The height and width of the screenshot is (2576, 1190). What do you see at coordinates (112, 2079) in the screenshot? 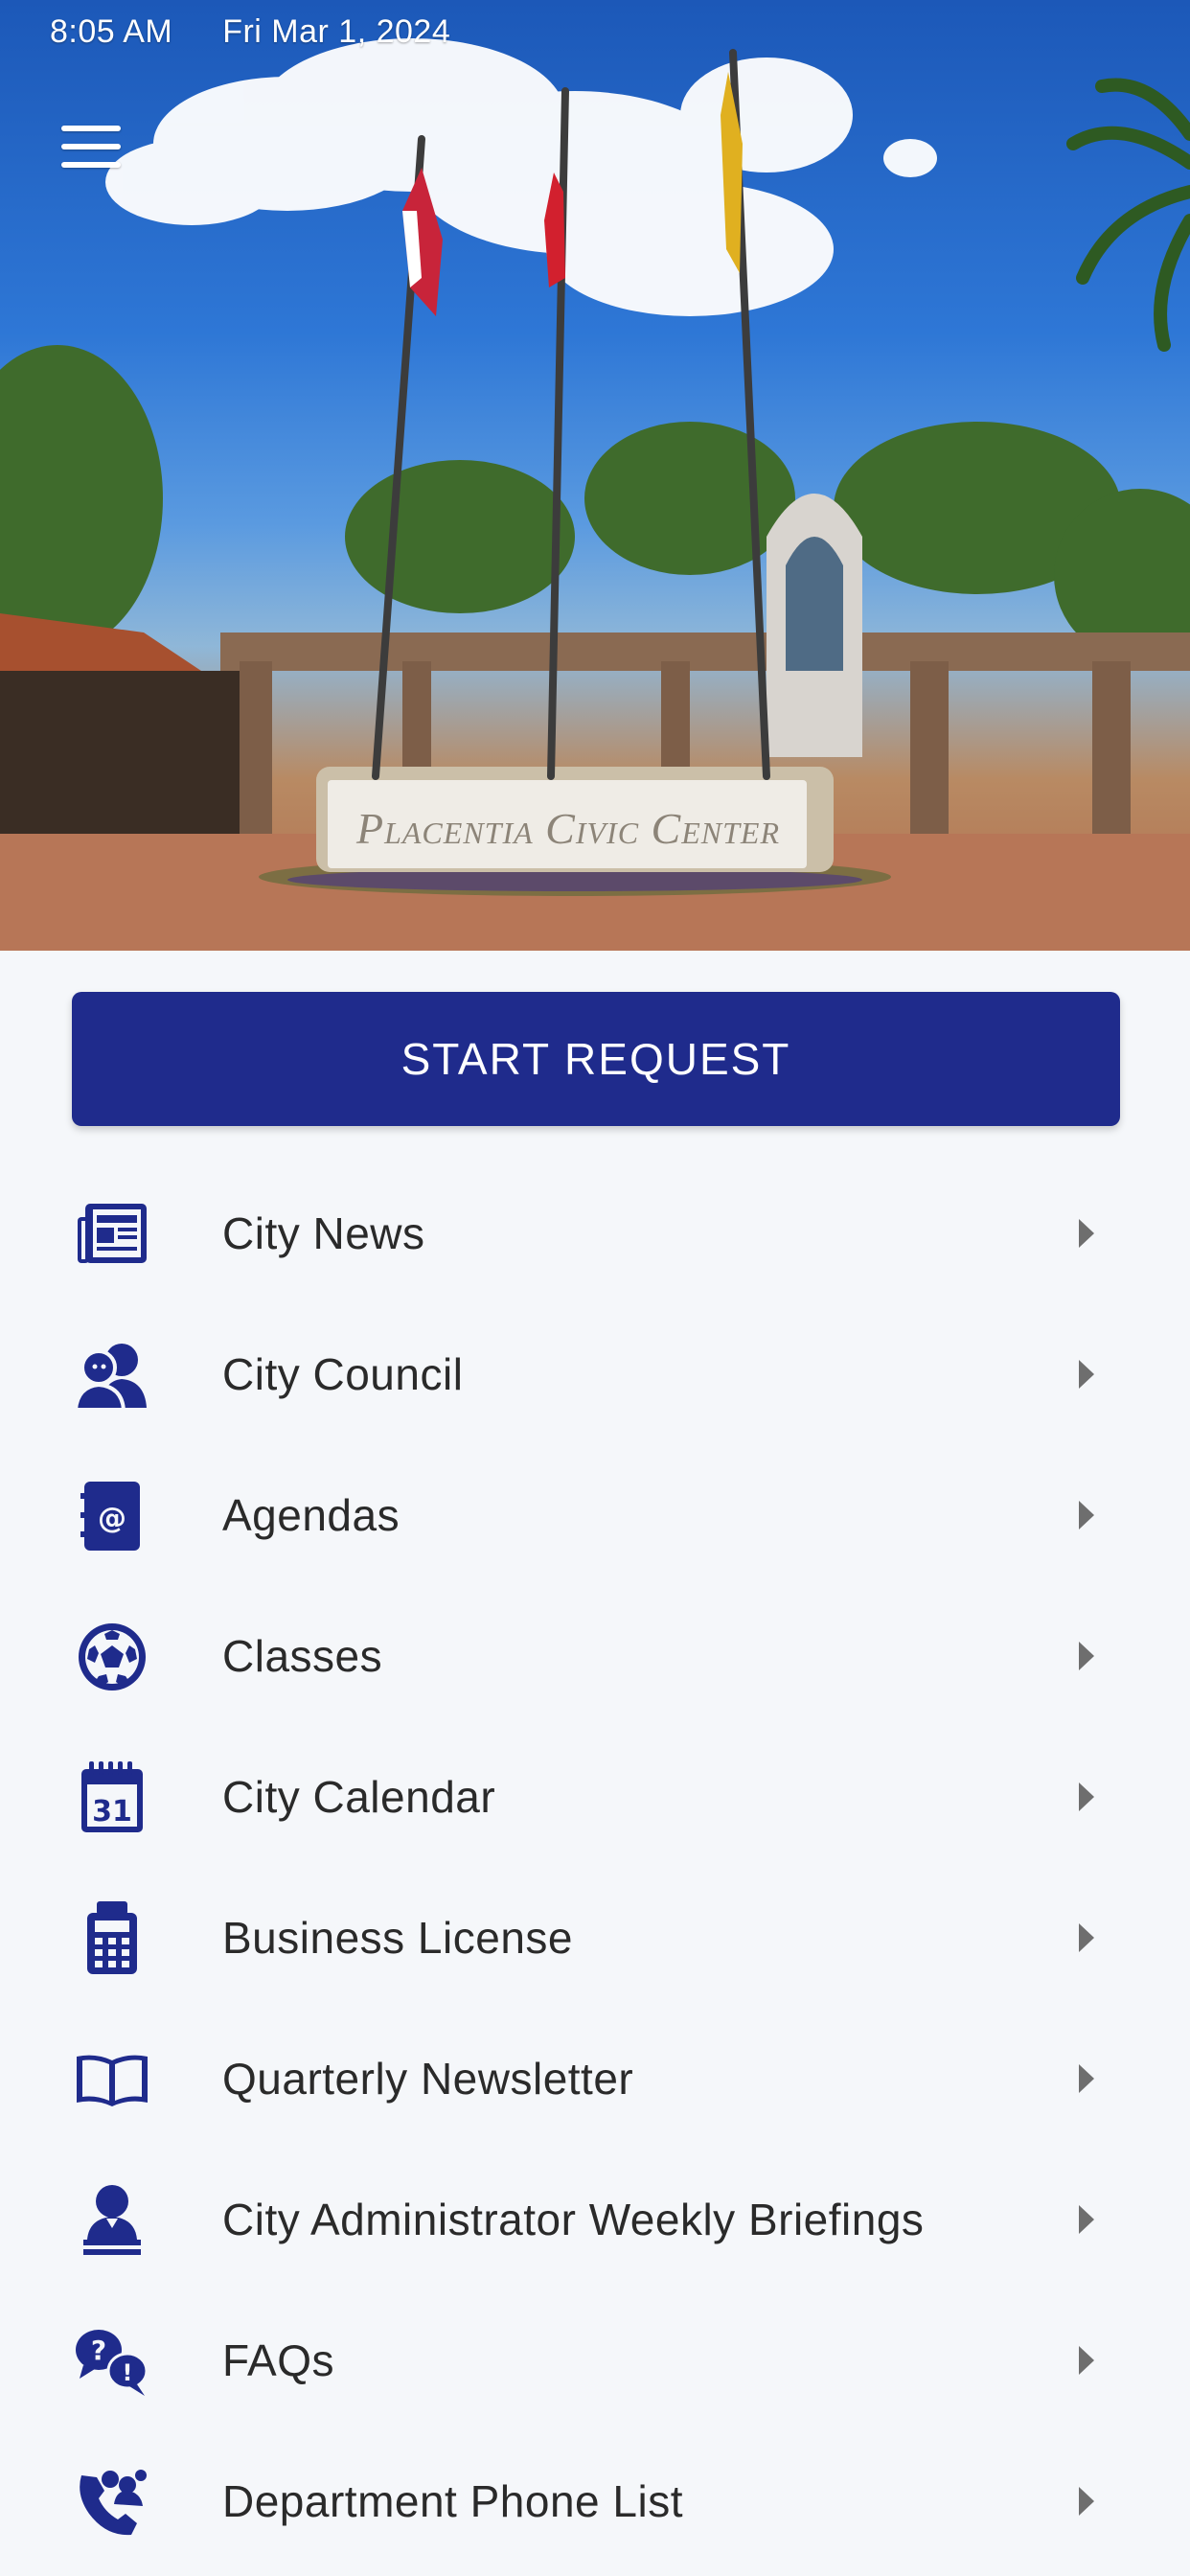
I see `open-book-icon` at bounding box center [112, 2079].